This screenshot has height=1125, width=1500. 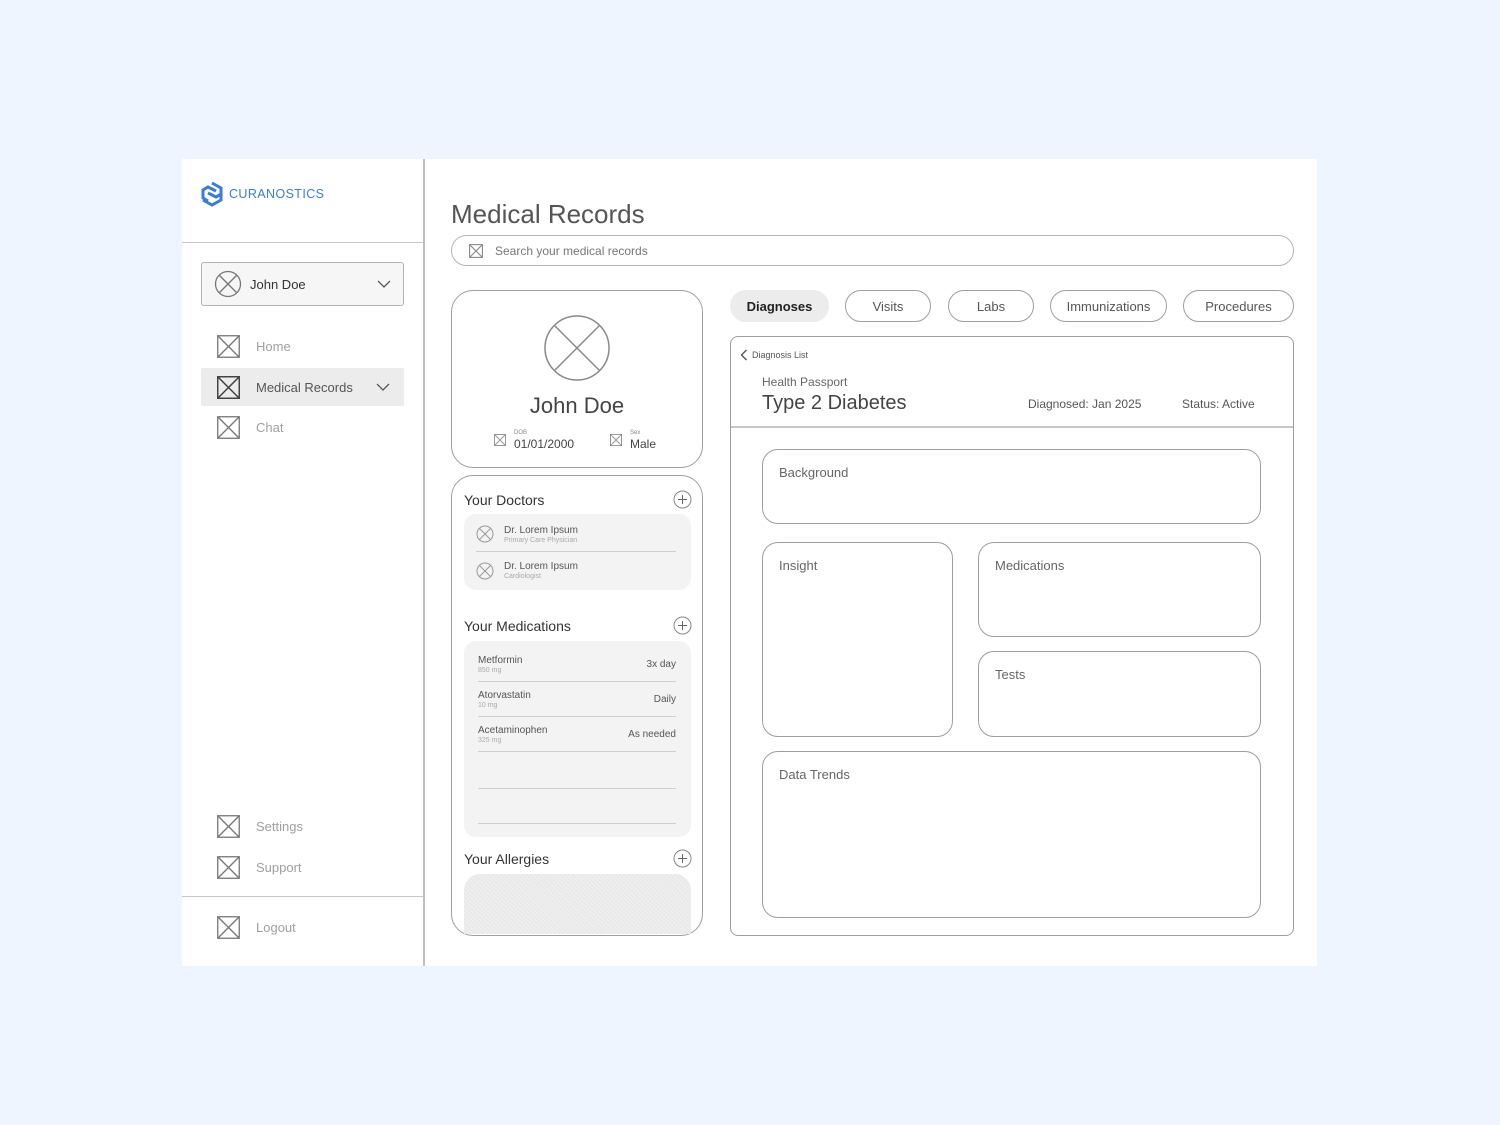 I want to click on nav-item-support: Support, so click(x=302, y=867).